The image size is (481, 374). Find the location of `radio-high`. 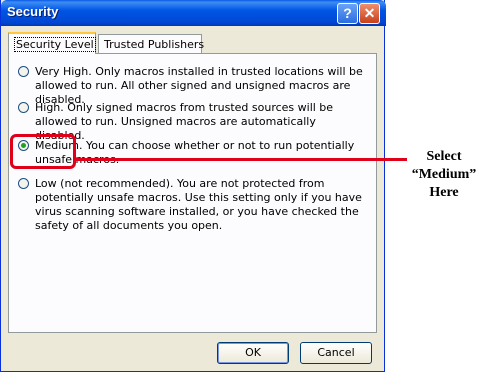

radio-high is located at coordinates (23, 107).